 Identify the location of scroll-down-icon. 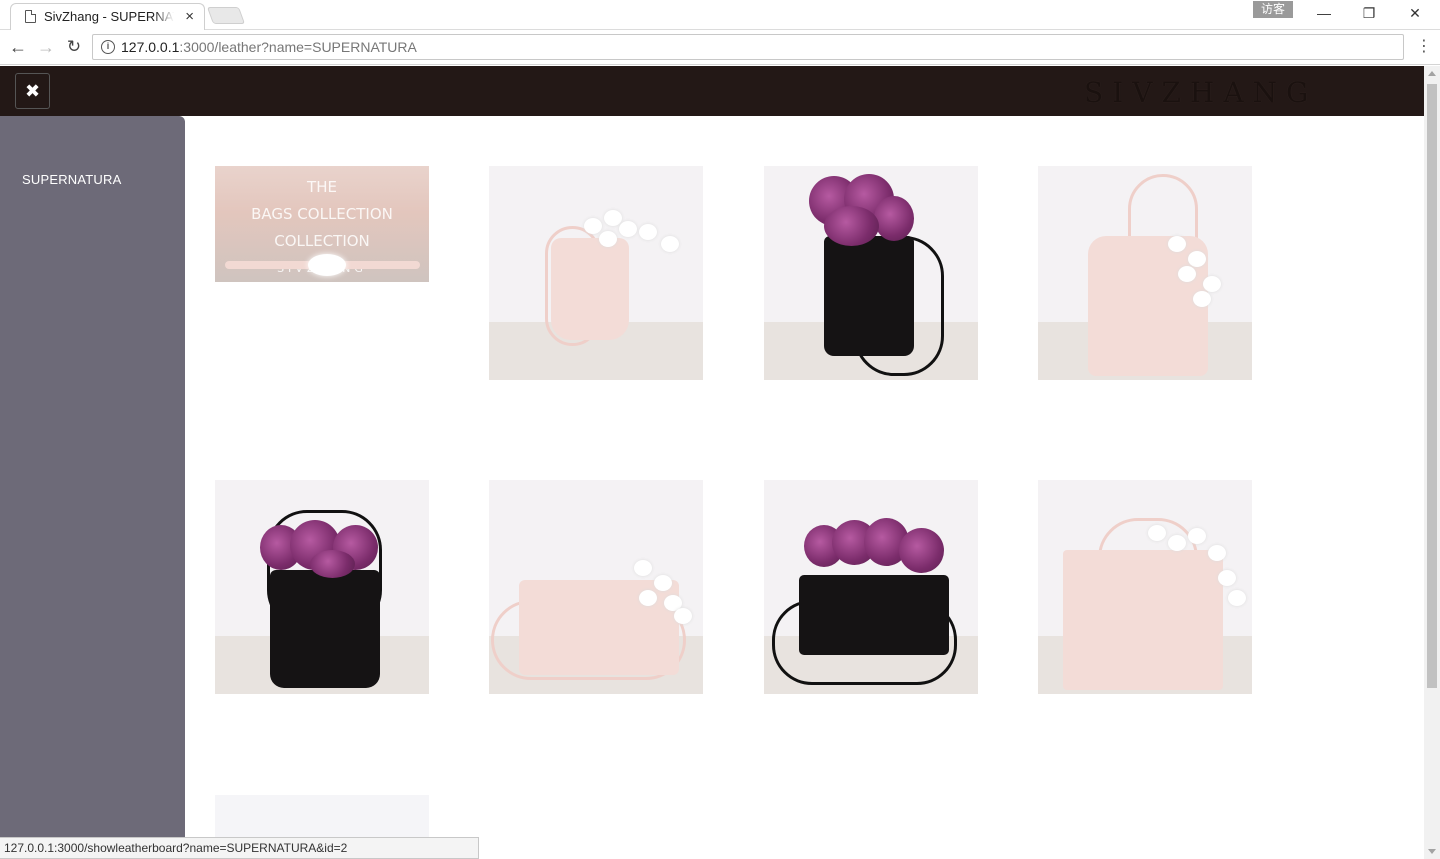
(1432, 851).